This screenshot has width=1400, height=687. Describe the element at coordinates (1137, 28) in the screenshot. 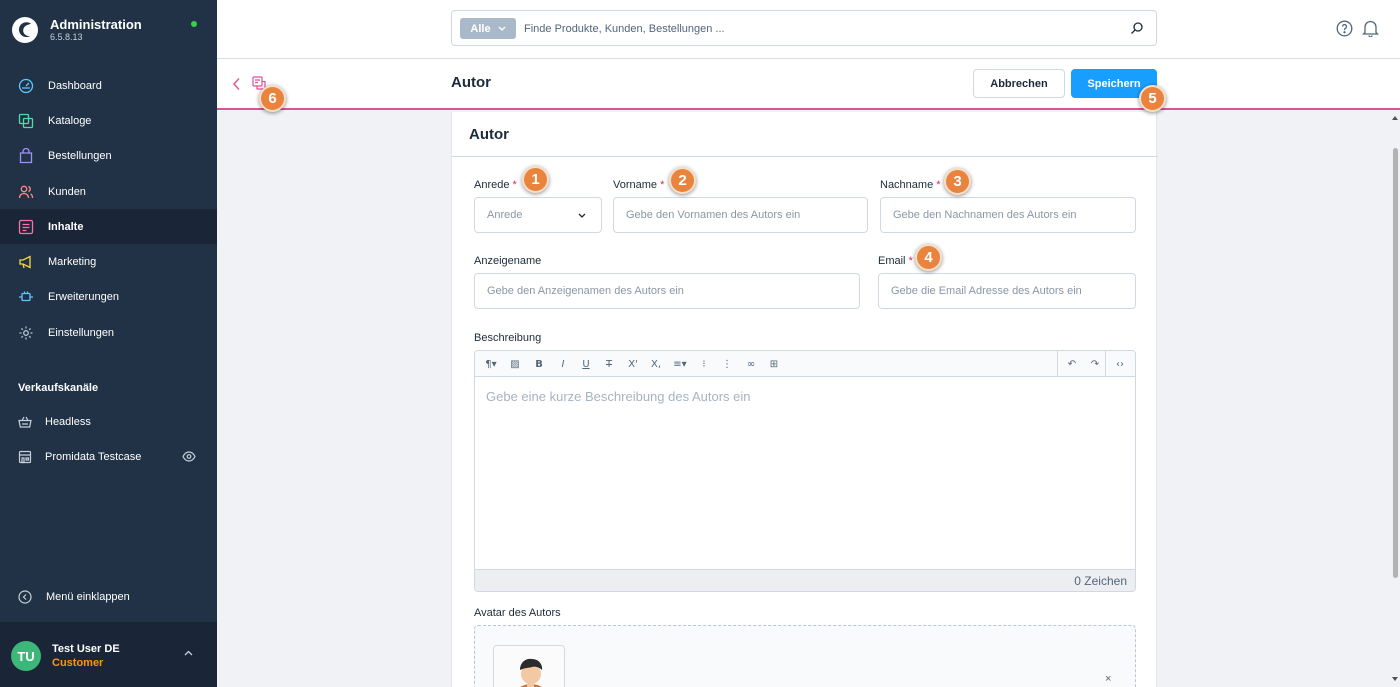

I see `search-icon` at that location.